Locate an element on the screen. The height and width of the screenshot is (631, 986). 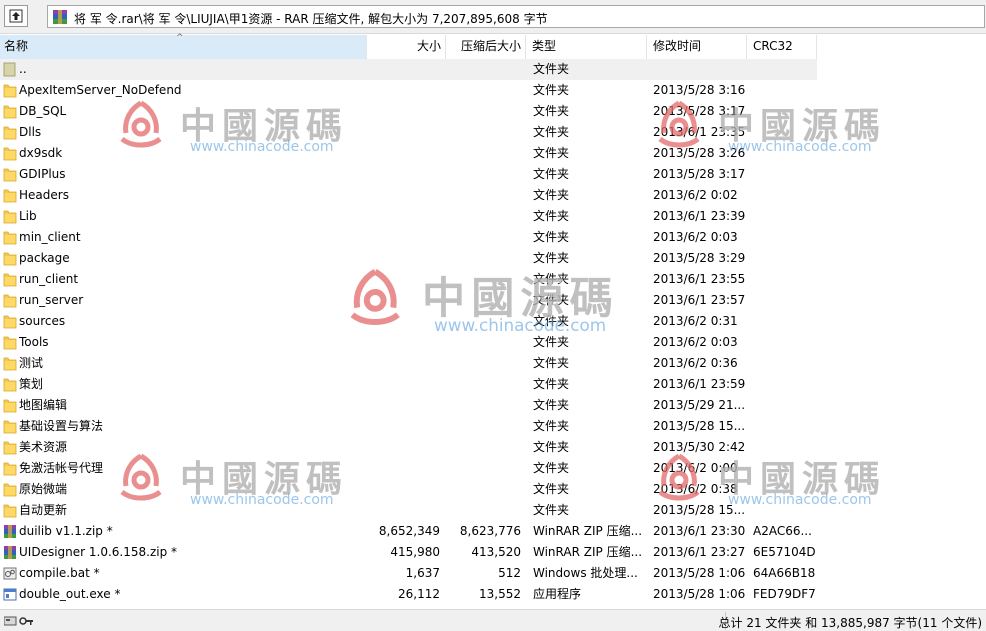
row-modified: 2013/6/1 23:35 is located at coordinates (699, 132).